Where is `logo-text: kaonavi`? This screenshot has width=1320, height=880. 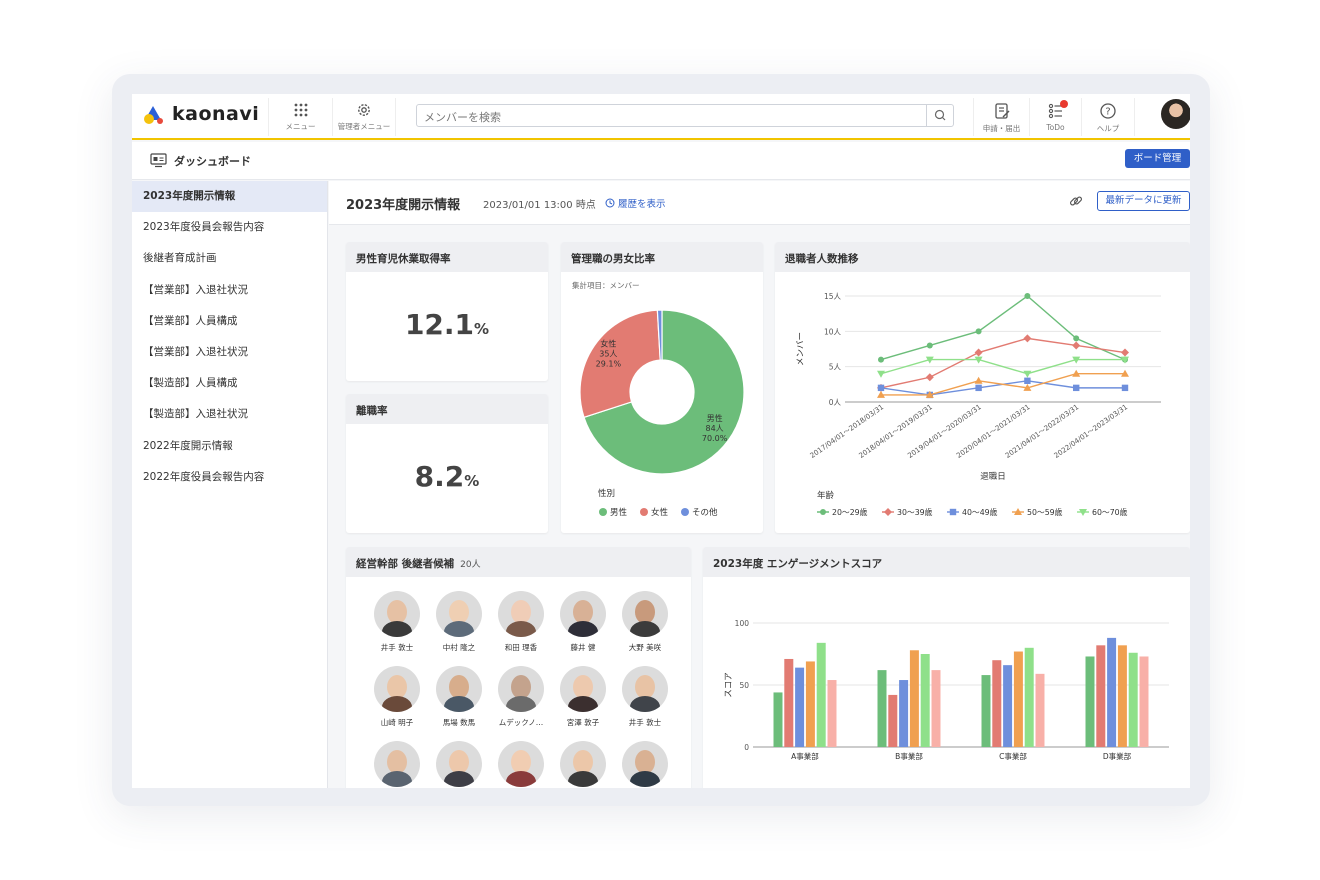 logo-text: kaonavi is located at coordinates (216, 114).